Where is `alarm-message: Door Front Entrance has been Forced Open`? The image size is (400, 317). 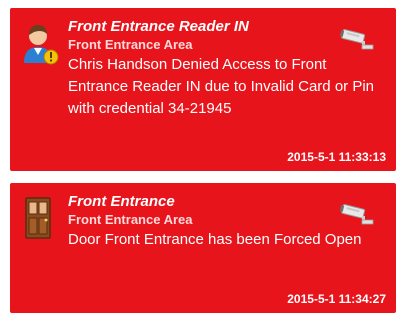 alarm-message: Door Front Entrance has been Forced Open is located at coordinates (215, 239).